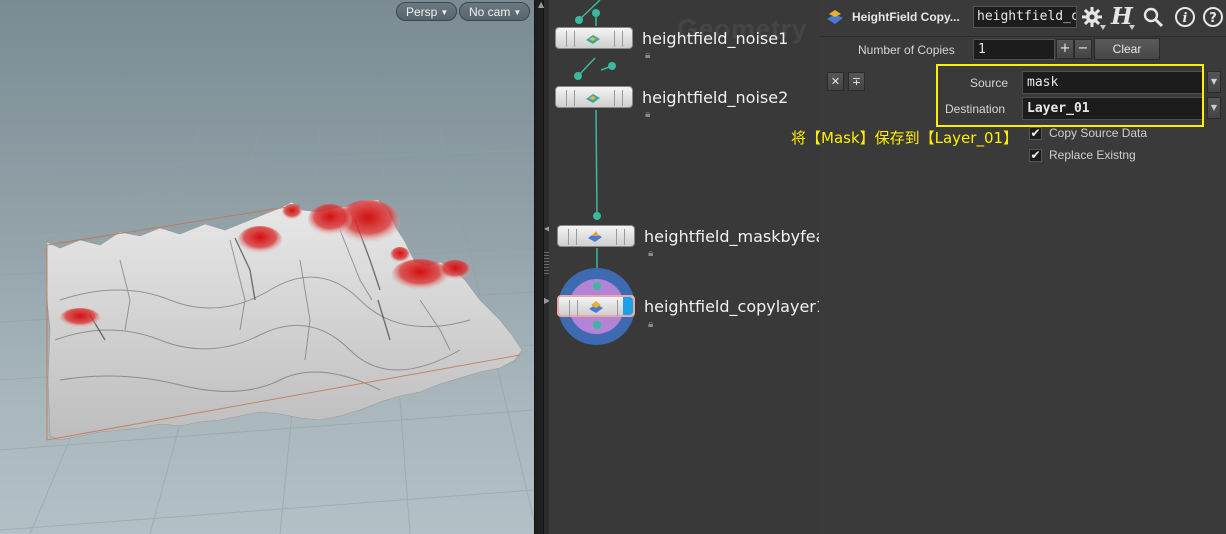 This screenshot has height=534, width=1226. Describe the element at coordinates (1112, 108) in the screenshot. I see `destination-field: Layer_01` at that location.